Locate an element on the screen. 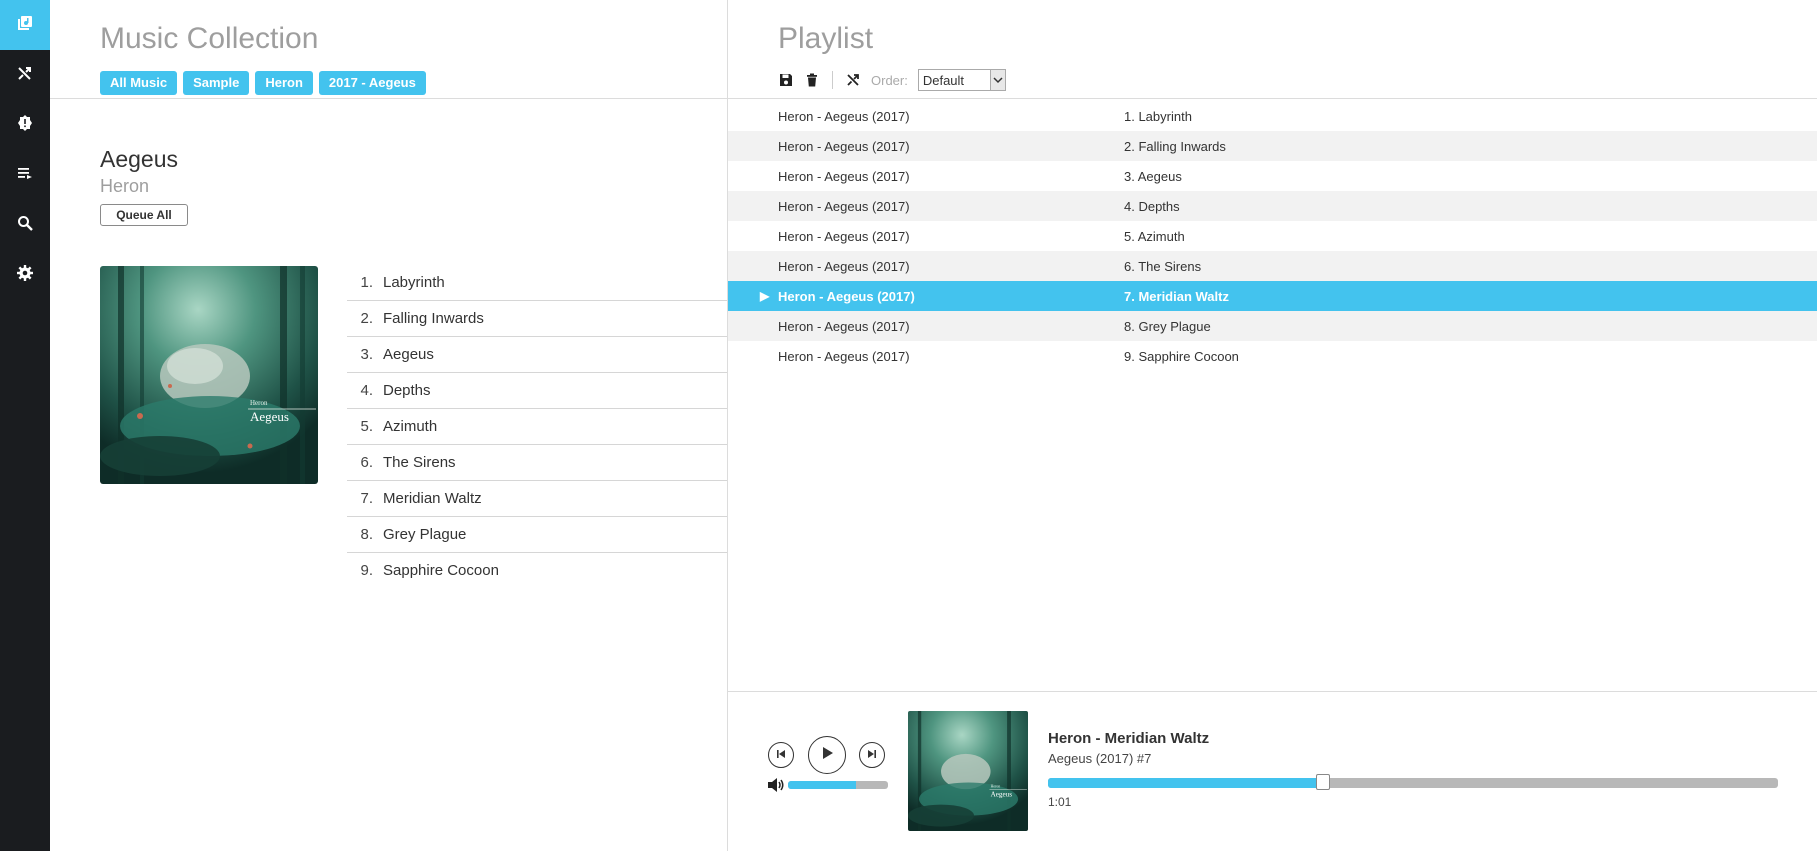 Image resolution: width=1817 pixels, height=851 pixels. toolbar-divider is located at coordinates (832, 80).